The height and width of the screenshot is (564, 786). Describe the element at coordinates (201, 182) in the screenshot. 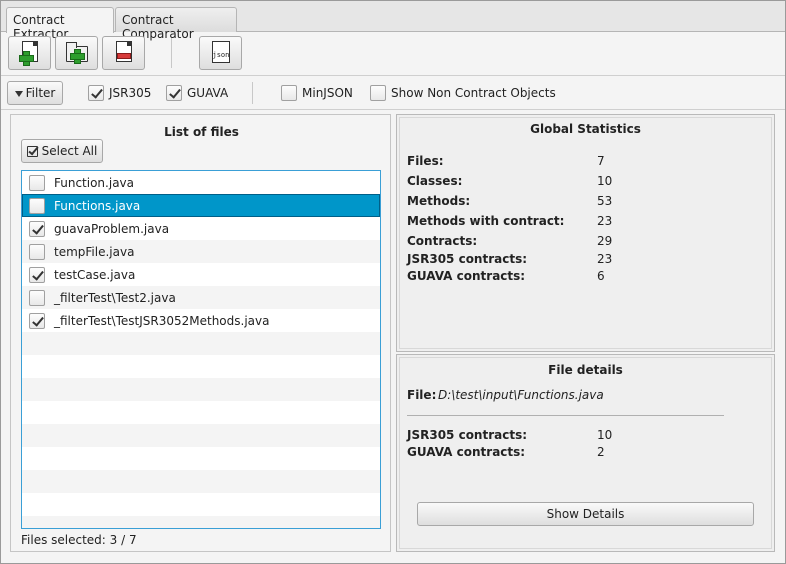

I see `file-list-item: Function.java` at that location.